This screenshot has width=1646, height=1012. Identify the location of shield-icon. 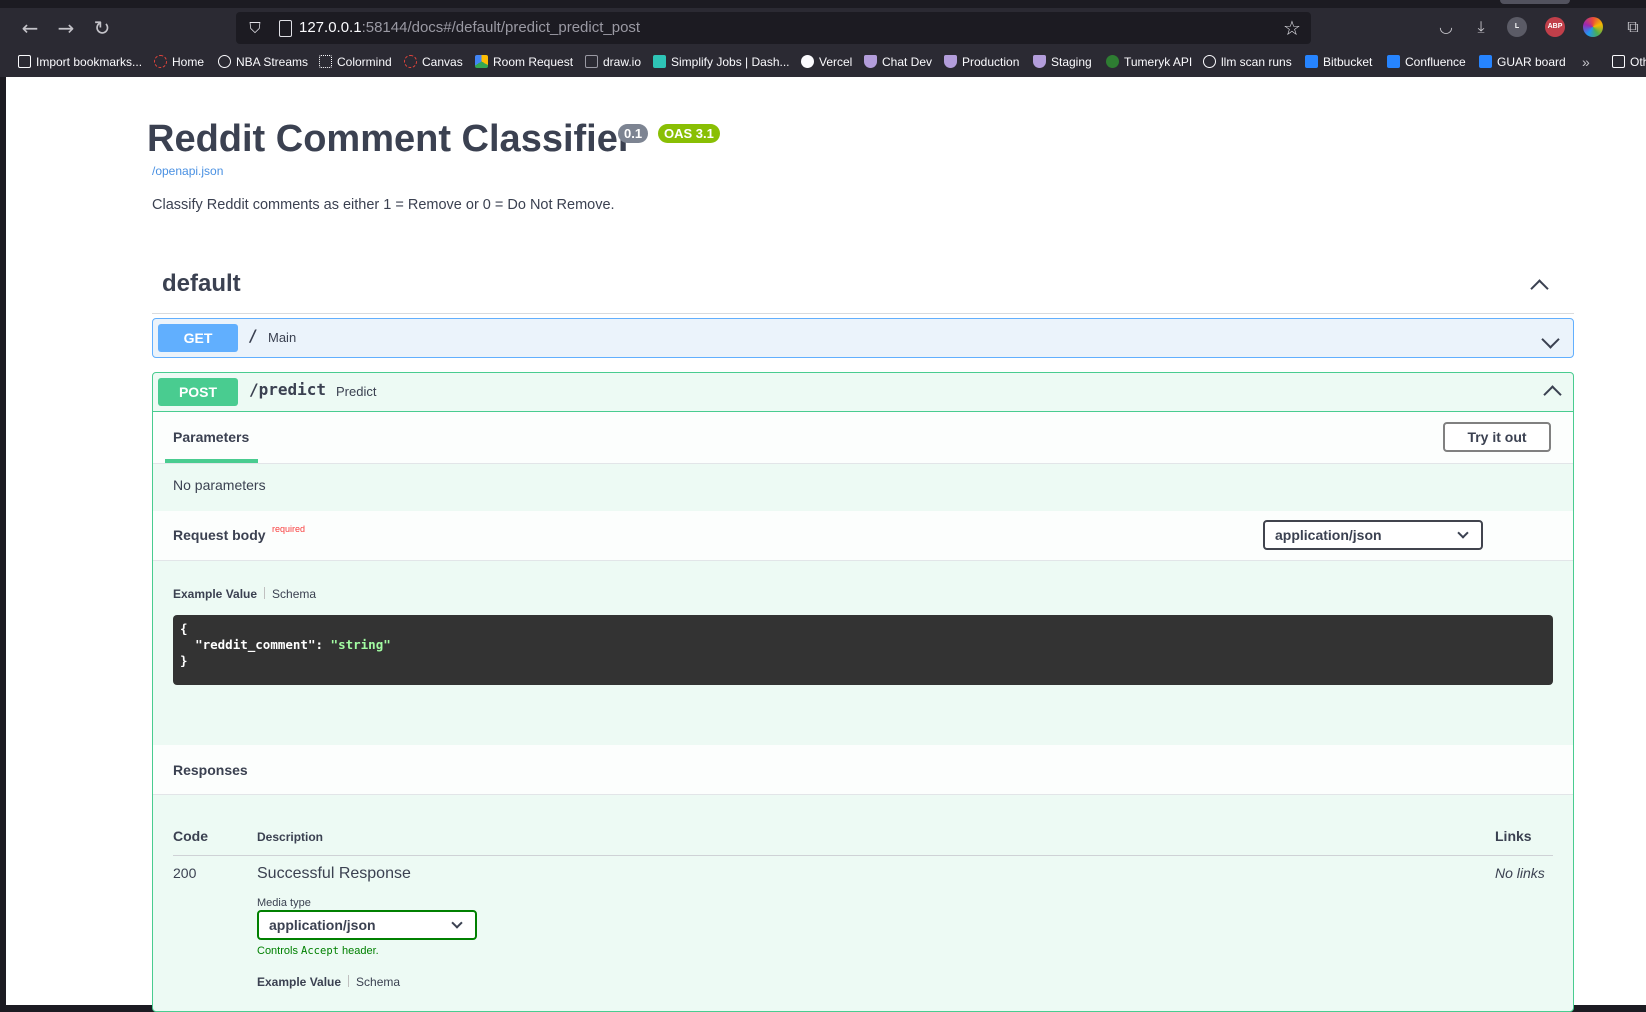
(950, 61).